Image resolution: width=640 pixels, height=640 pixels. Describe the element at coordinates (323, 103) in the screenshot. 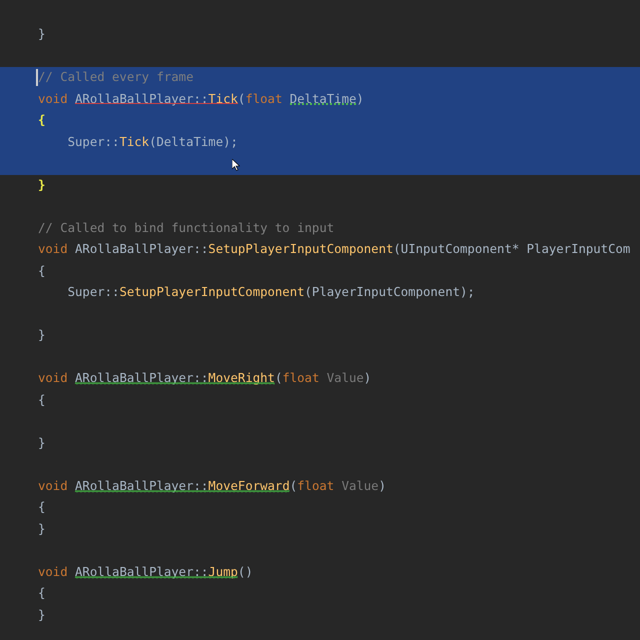

I see `dotted-underline` at that location.